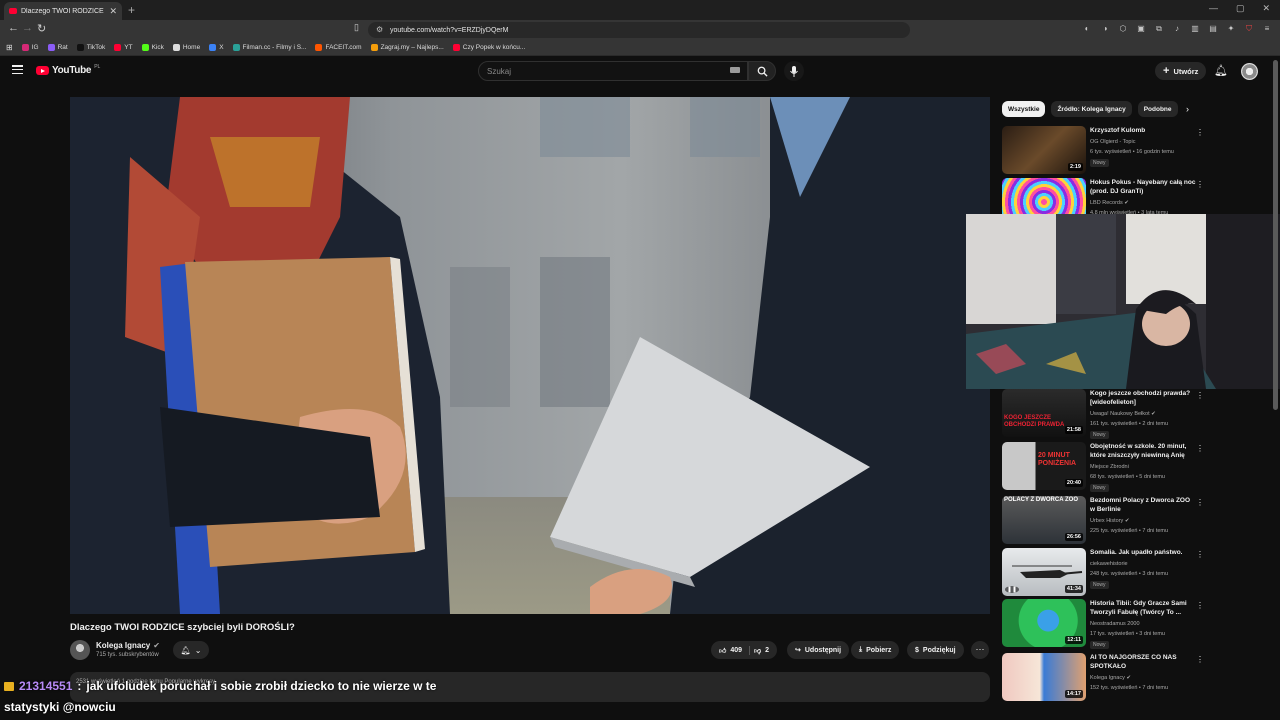  Describe the element at coordinates (1195, 29) in the screenshot. I see `sidebar-icon: ▥` at that location.